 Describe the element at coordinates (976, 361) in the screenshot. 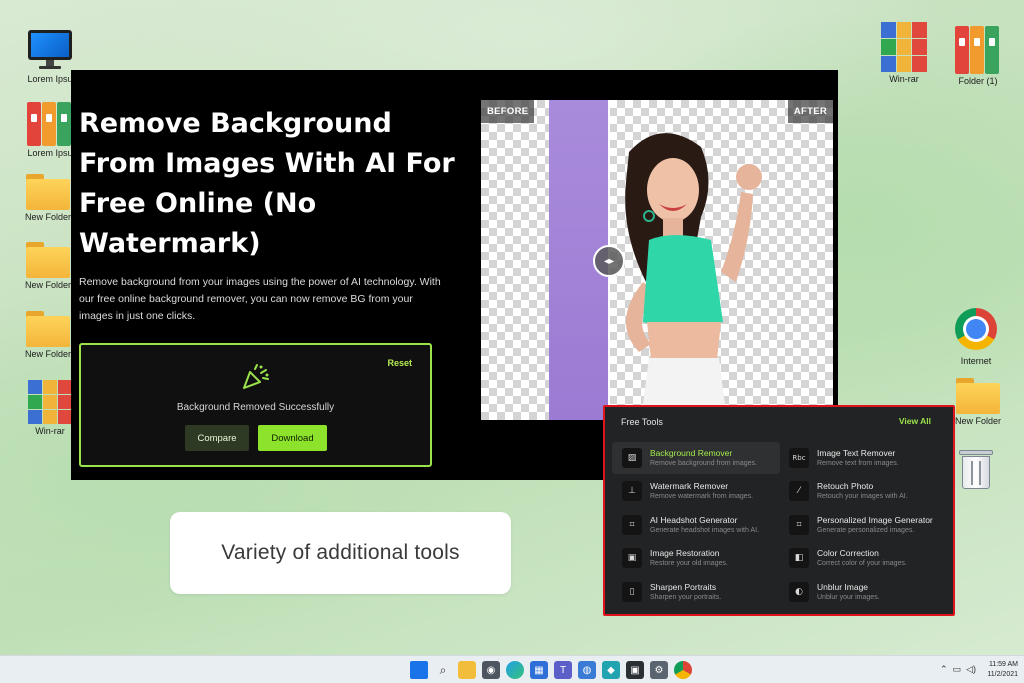

I see `desktop-icon-label: Internet` at that location.